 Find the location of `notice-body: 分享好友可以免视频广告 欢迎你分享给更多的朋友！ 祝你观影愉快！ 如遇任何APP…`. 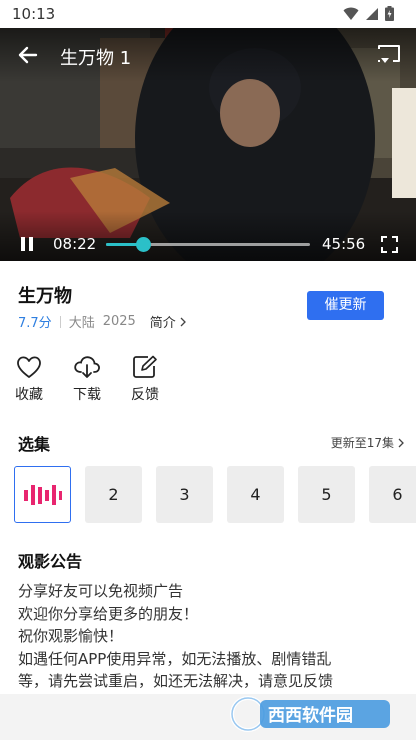

notice-body: 分享好友可以免视频广告 欢迎你分享给更多的朋友！ 祝你观影愉快！ 如遇任何APP… is located at coordinates (211, 636).